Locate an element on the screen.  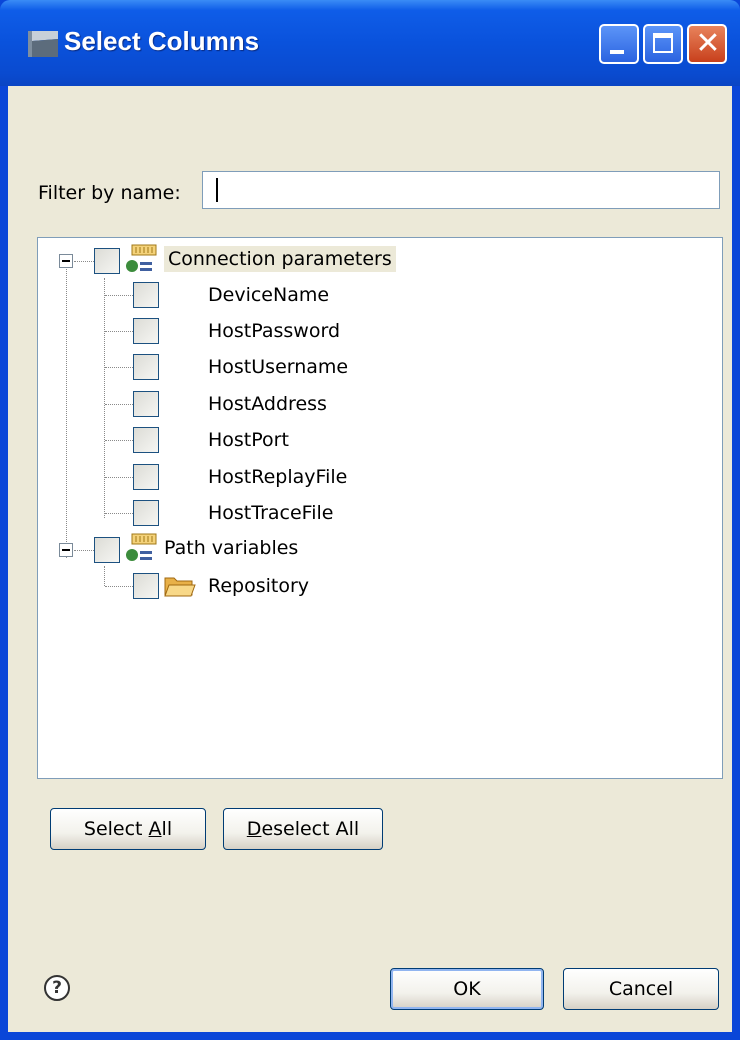
column-label: DeviceName is located at coordinates (268, 295).